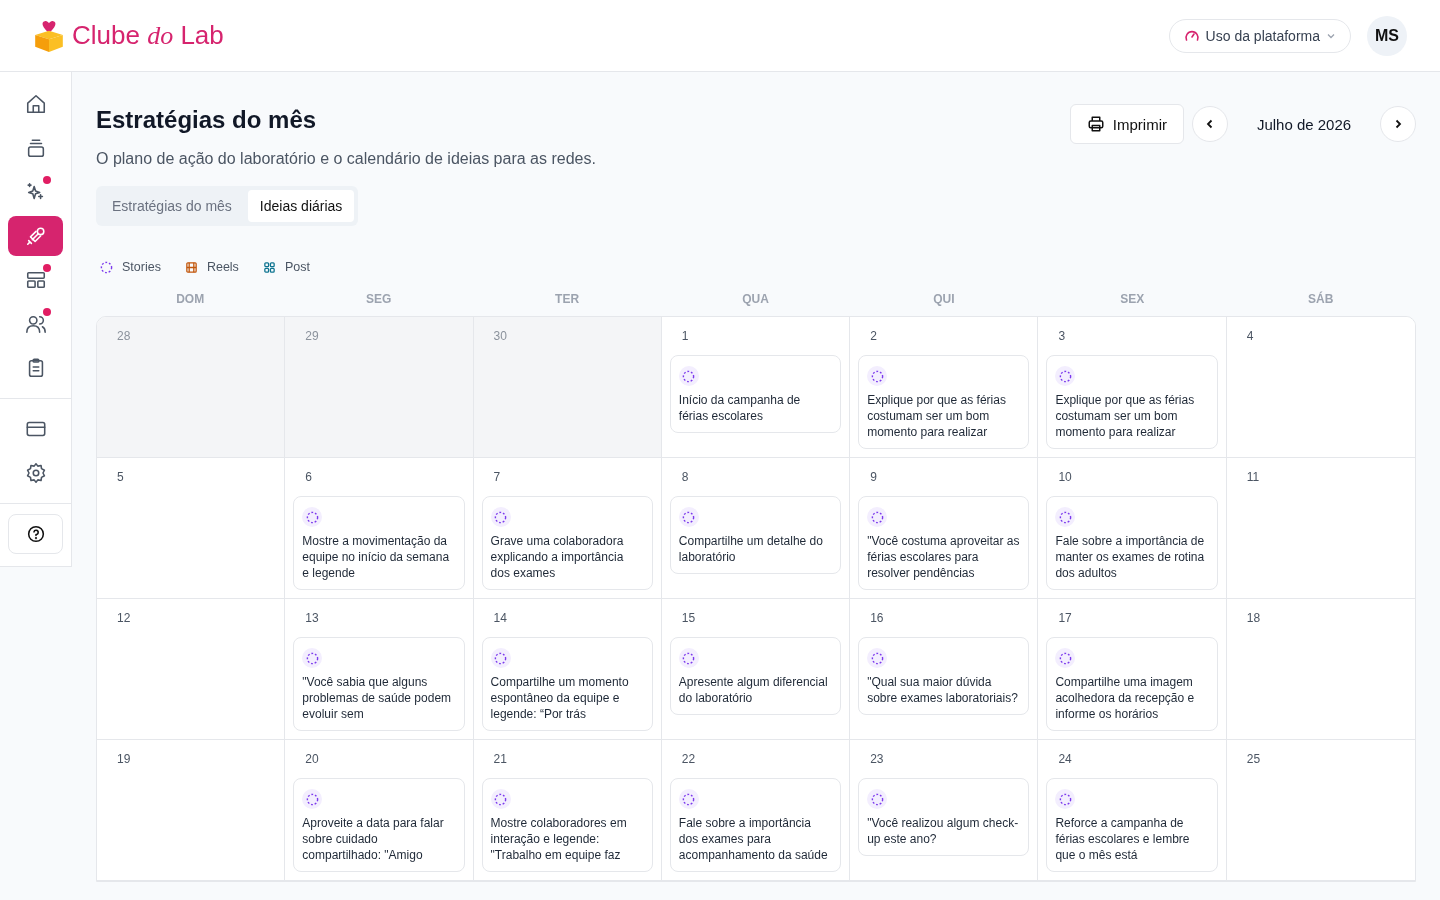 The height and width of the screenshot is (900, 1440). What do you see at coordinates (944, 299) in the screenshot?
I see `weekday-label: QUI` at bounding box center [944, 299].